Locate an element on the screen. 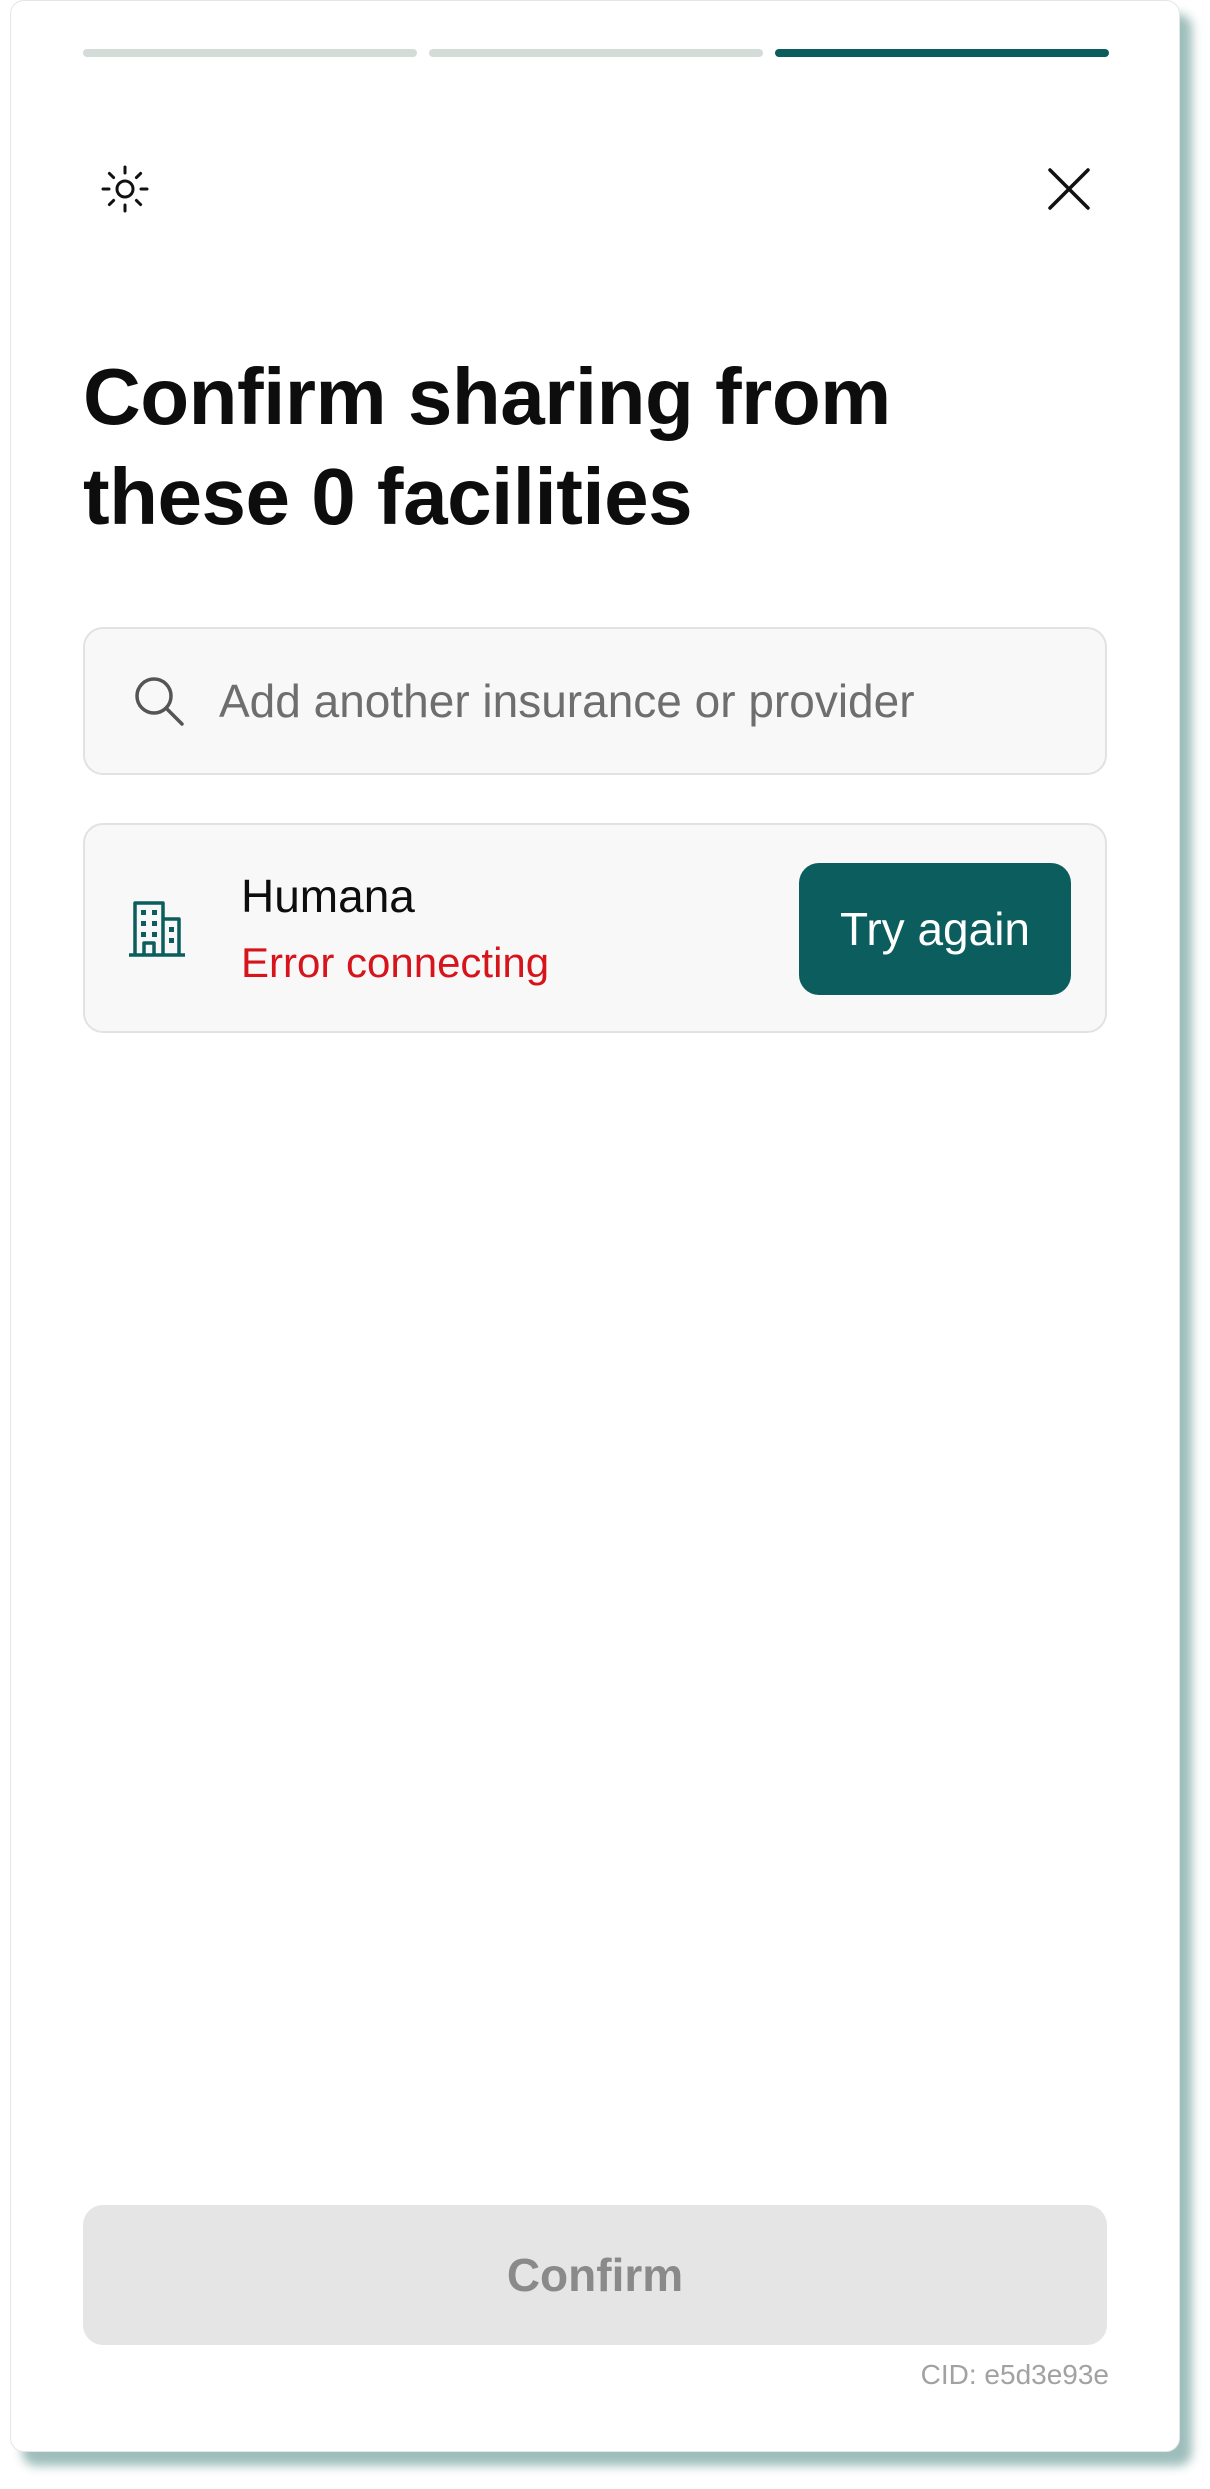 This screenshot has width=1210, height=2489. progress-steps is located at coordinates (596, 53).